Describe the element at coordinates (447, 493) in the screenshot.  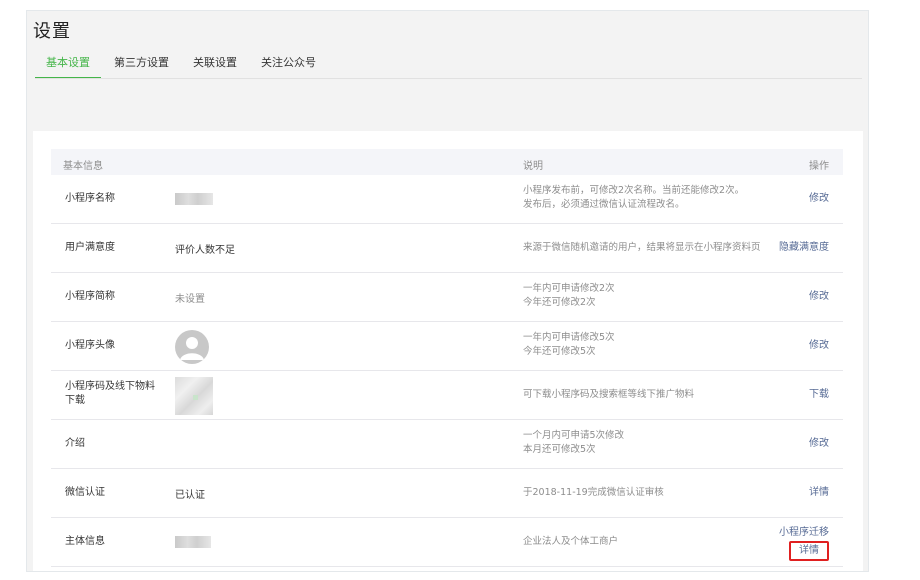
I see `table-row-wechat-verification: 微信认证 已认证 于2018-11-19完成微信认证审核 详情` at that location.